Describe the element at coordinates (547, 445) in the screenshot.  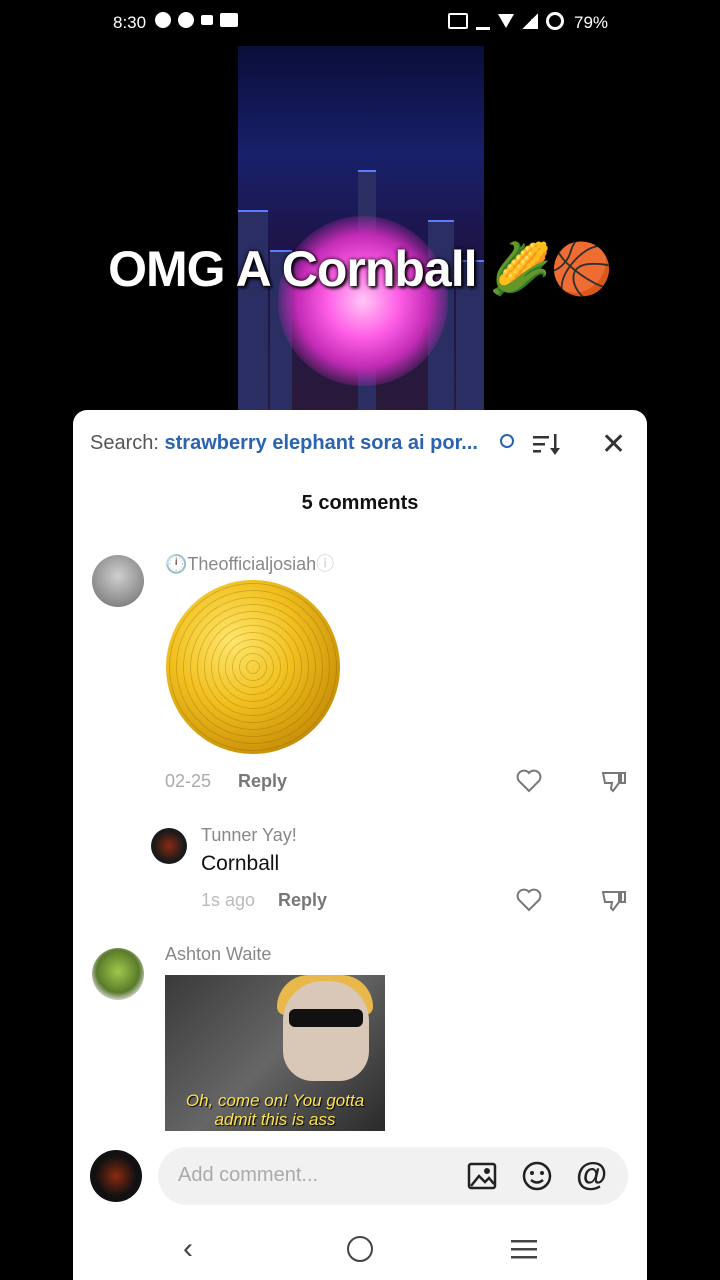
I see `sort-icon` at that location.